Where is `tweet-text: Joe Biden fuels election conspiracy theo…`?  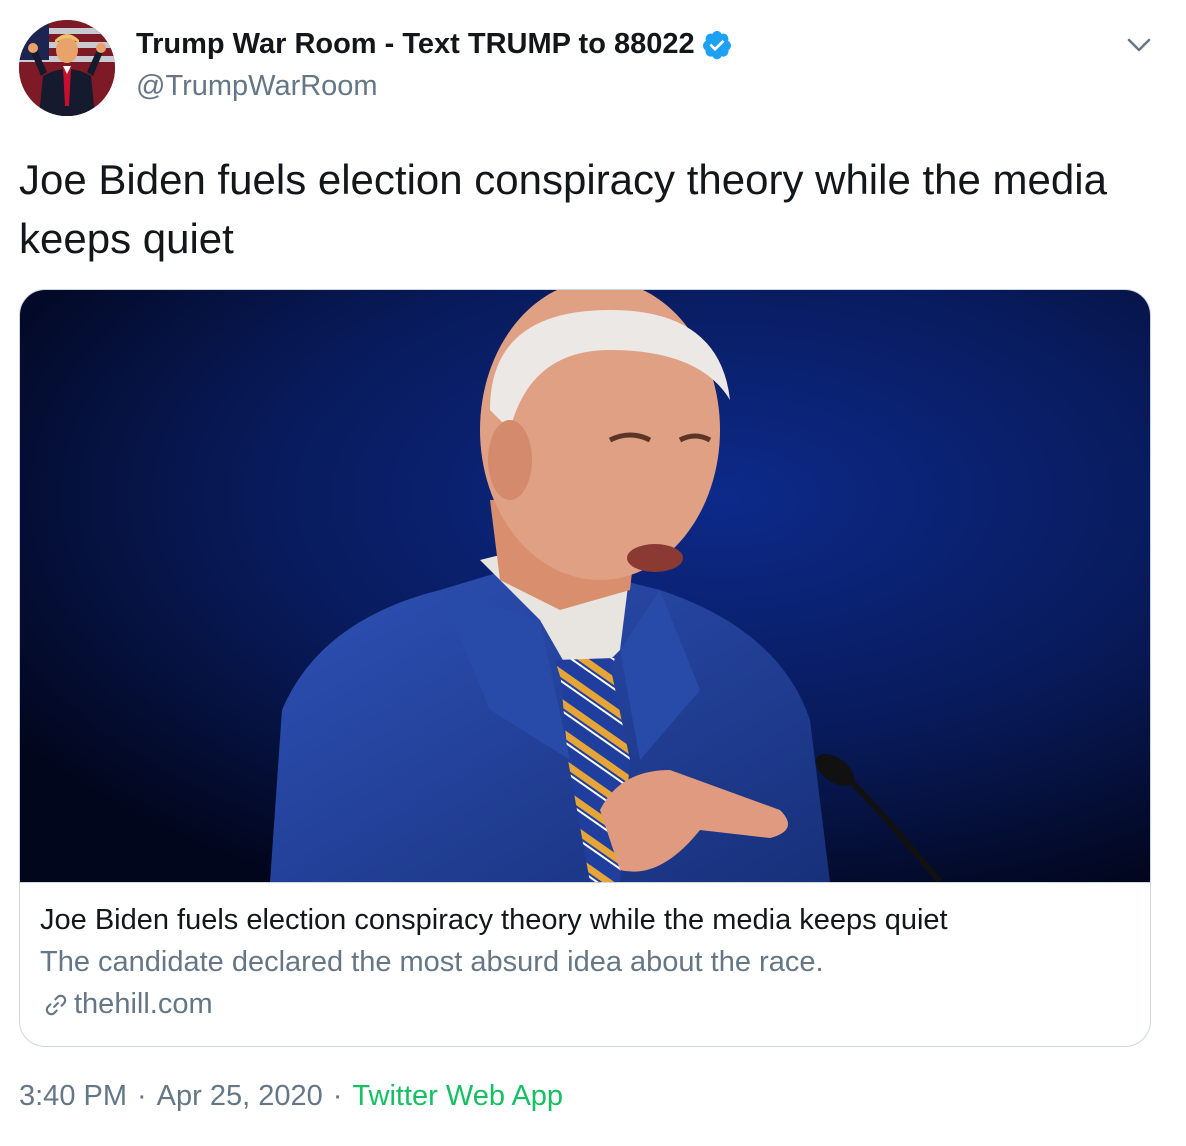
tweet-text: Joe Biden fuels election conspiracy theo… is located at coordinates (563, 209).